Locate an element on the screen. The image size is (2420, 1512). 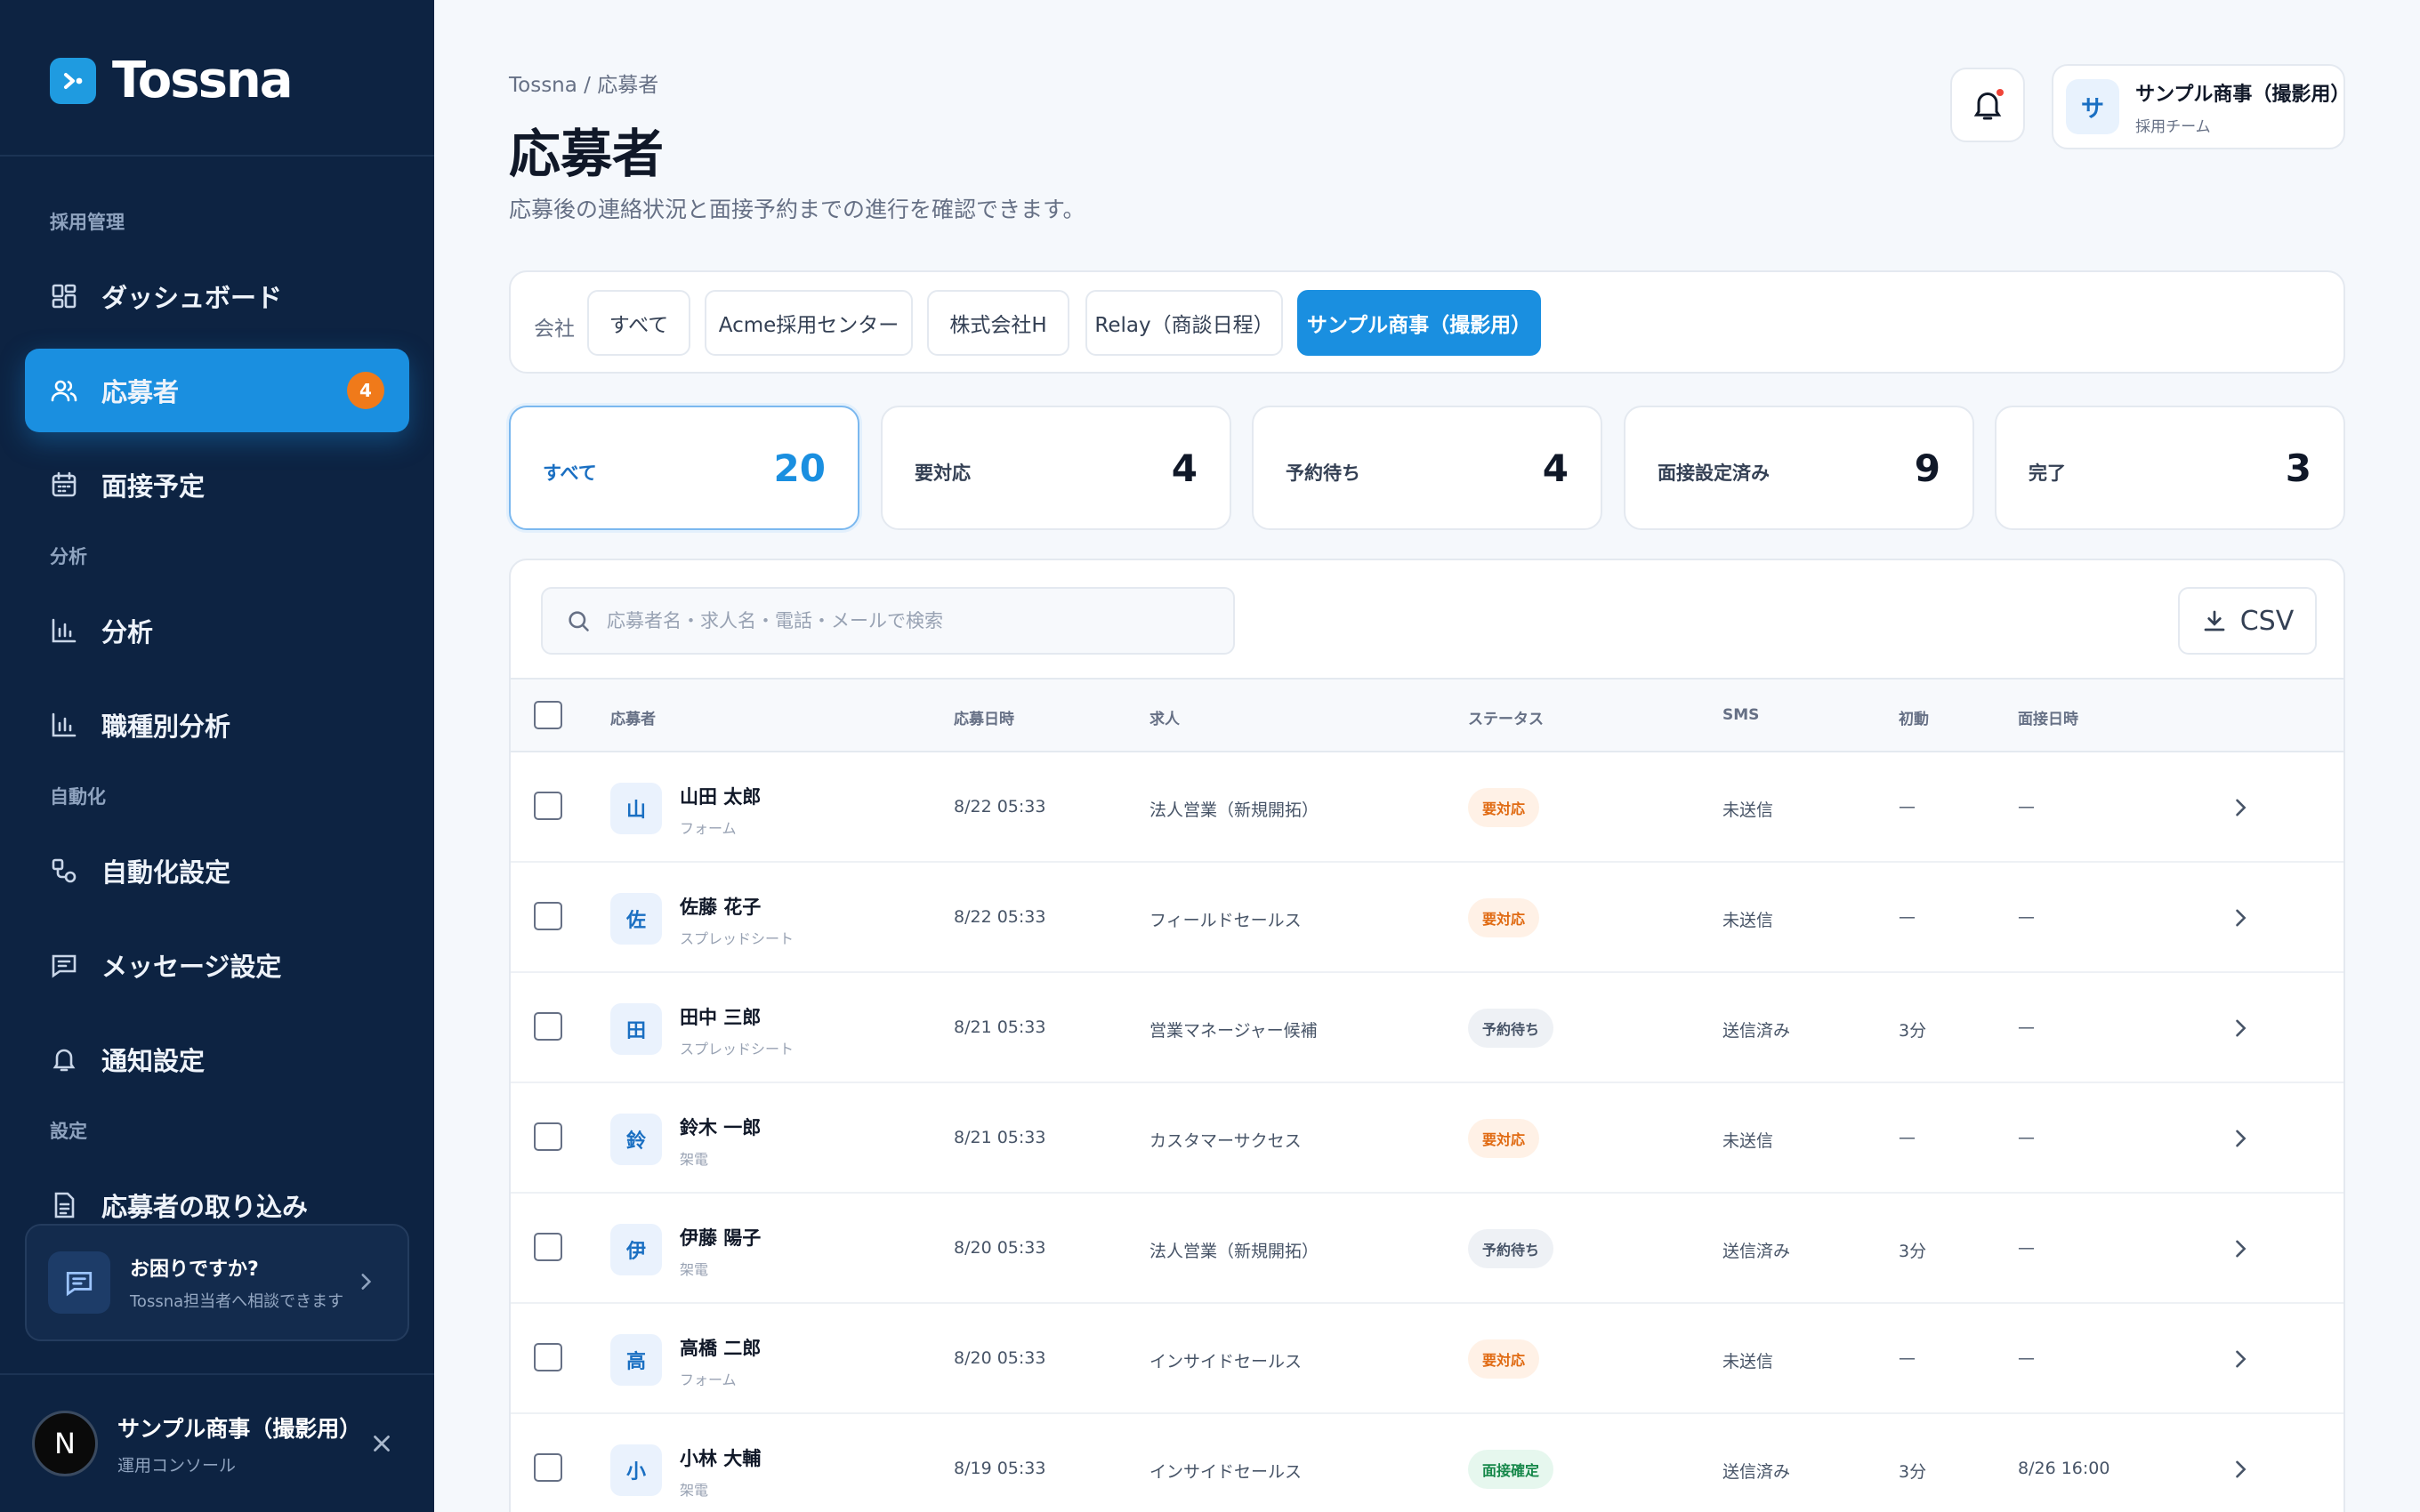
account-name: サンプル商事（撮影用） is located at coordinates (239, 1428).